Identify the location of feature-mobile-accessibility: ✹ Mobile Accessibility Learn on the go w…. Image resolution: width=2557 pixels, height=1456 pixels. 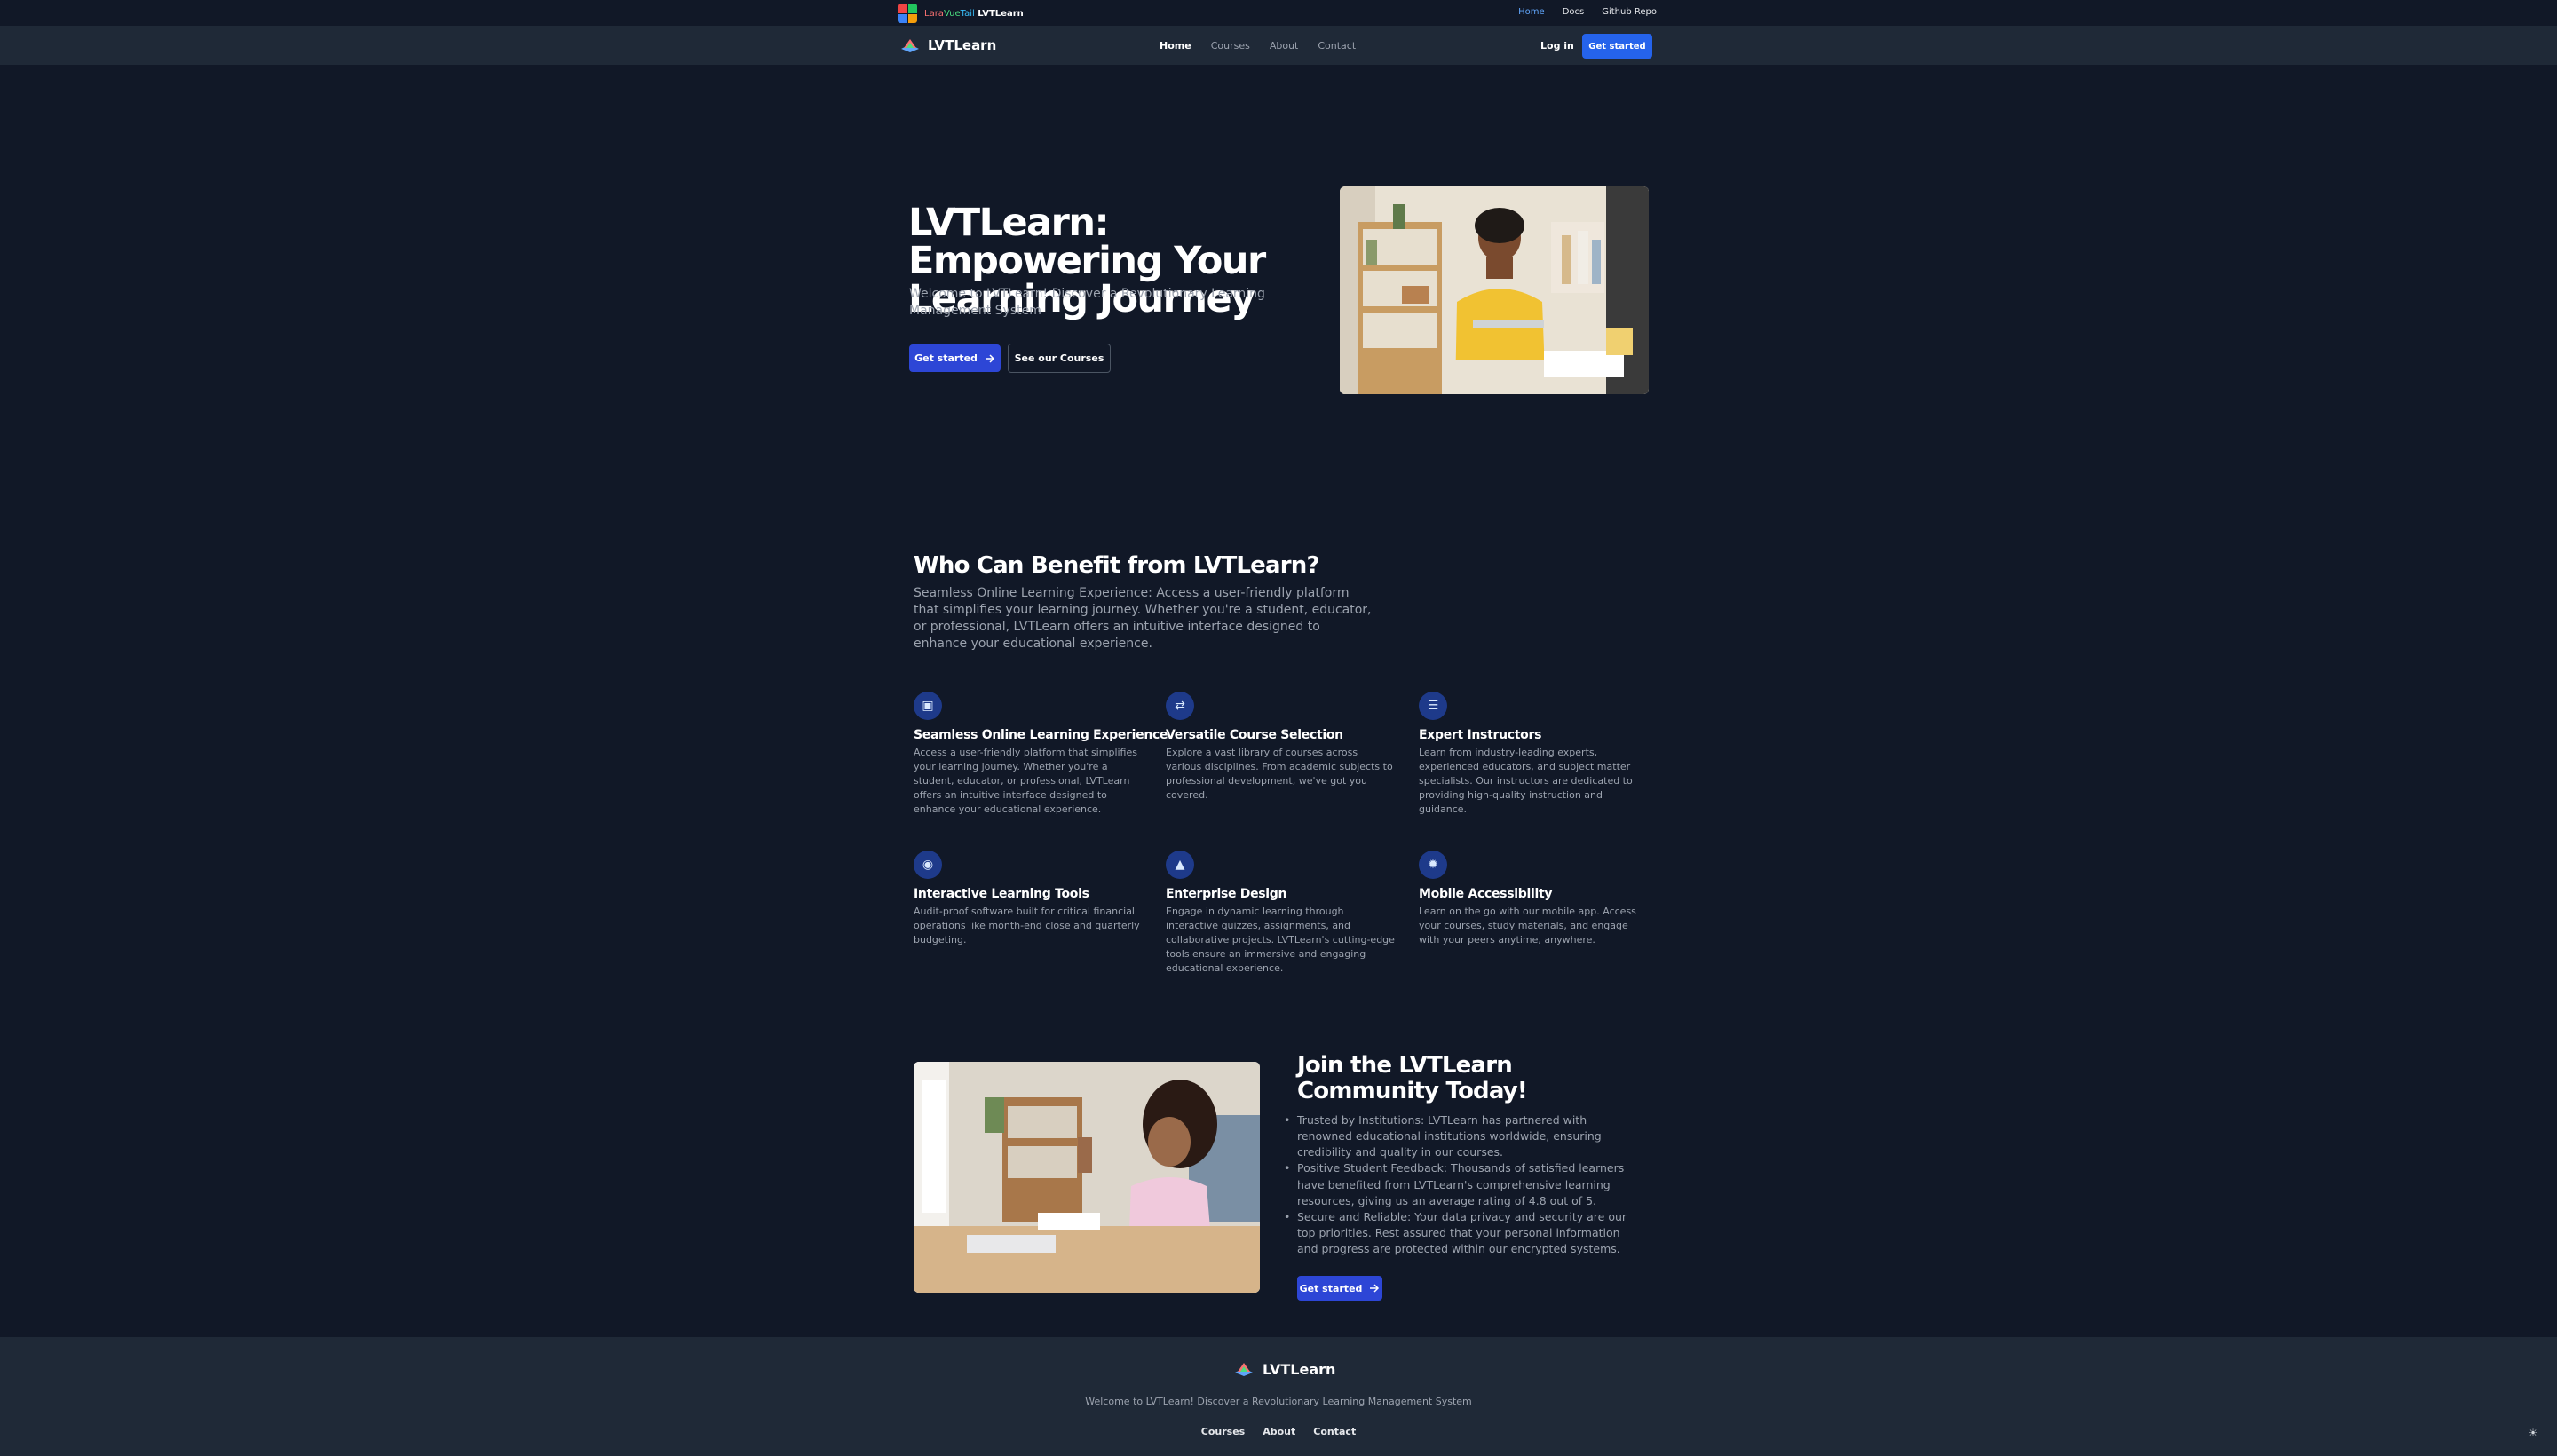
(1533, 899).